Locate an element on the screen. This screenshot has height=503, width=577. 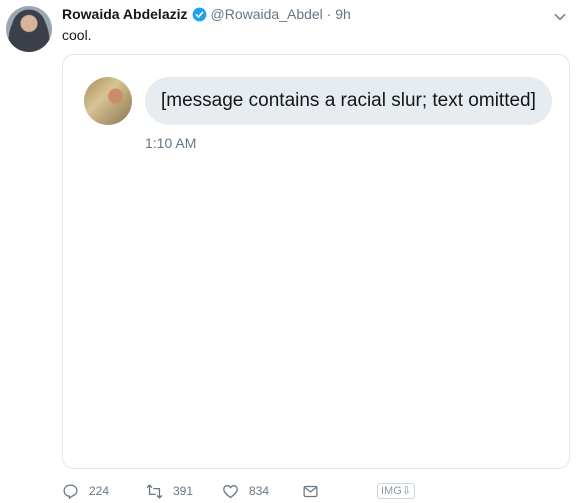
handle-timestamp: @Rowaida_Abdel · 9h is located at coordinates (281, 14).